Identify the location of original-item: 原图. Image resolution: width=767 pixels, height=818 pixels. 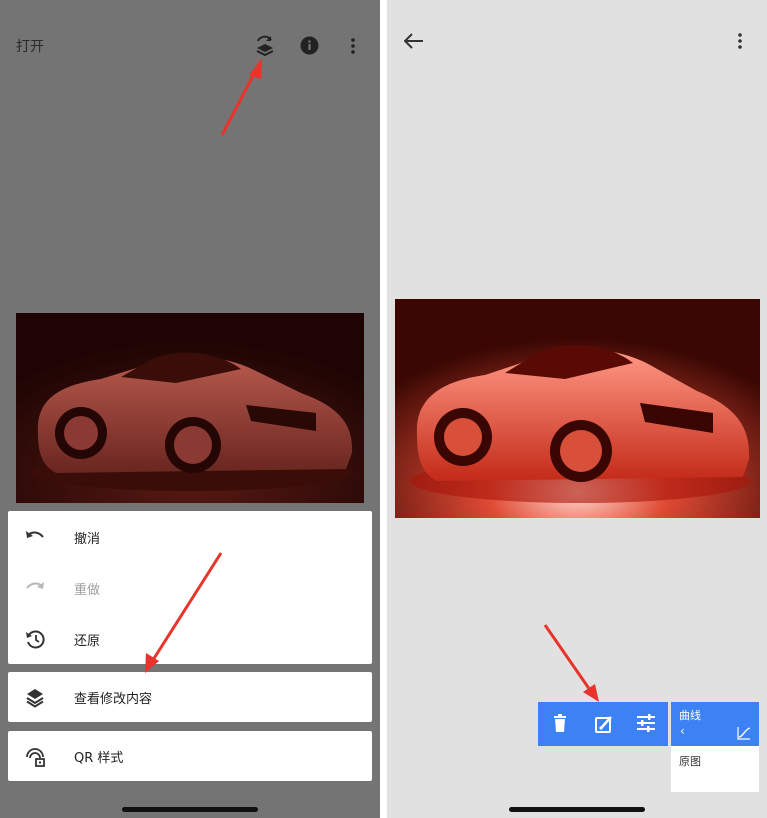
(690, 761).